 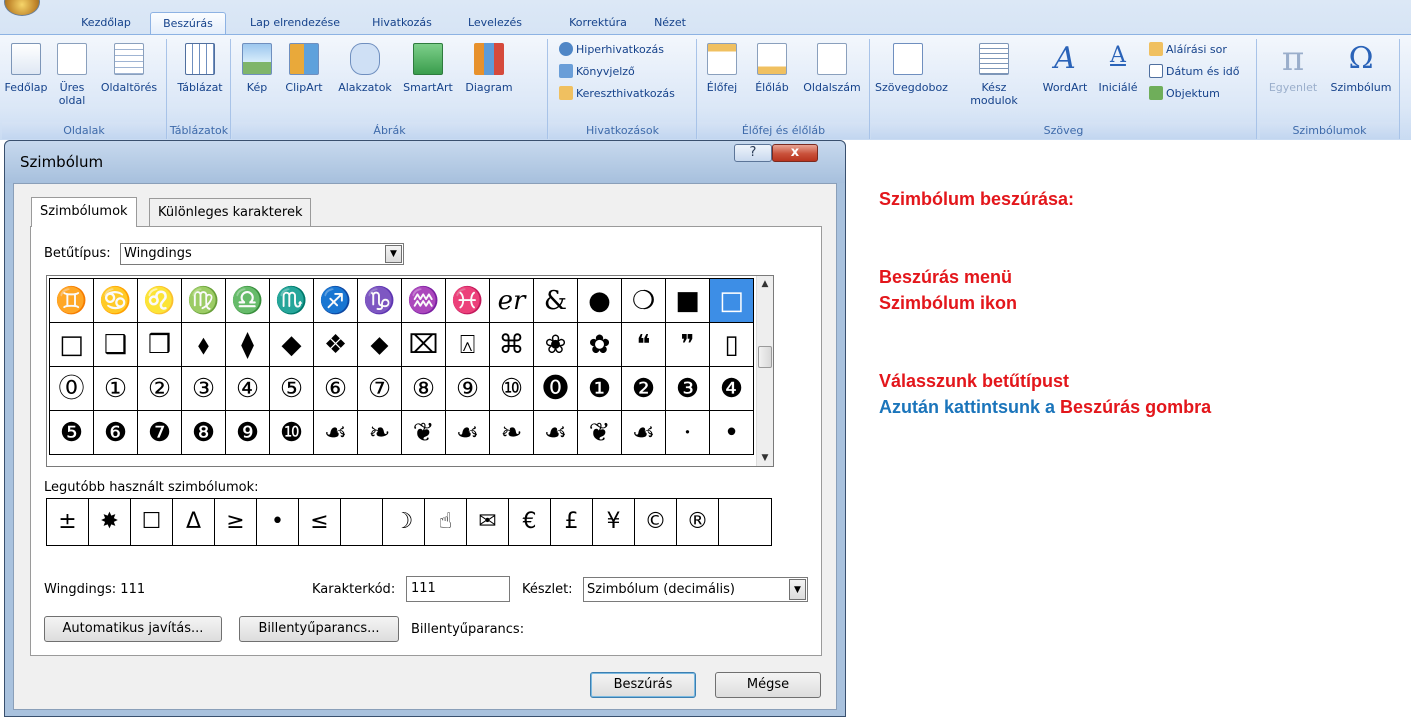 I want to click on insert-button: Beszúrás, so click(x=643, y=685).